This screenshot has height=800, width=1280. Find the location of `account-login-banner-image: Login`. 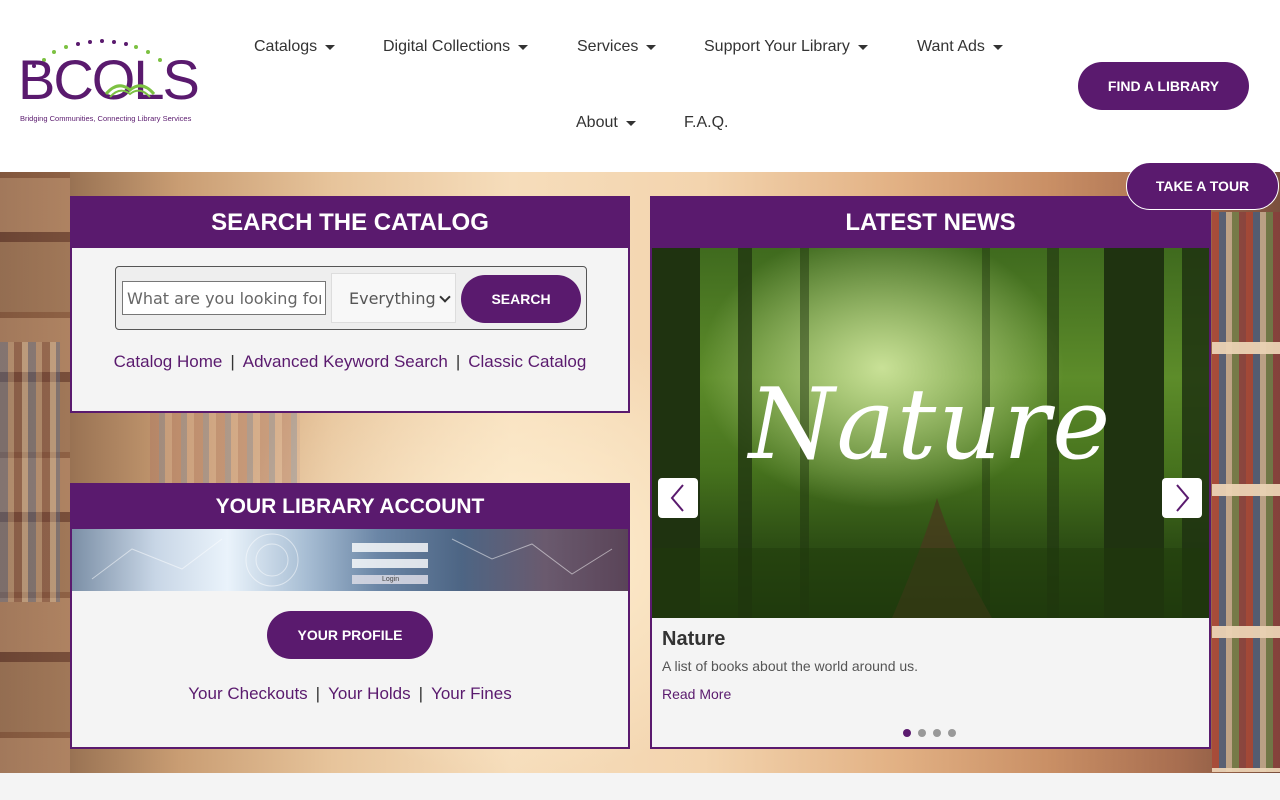

account-login-banner-image: Login is located at coordinates (350, 560).